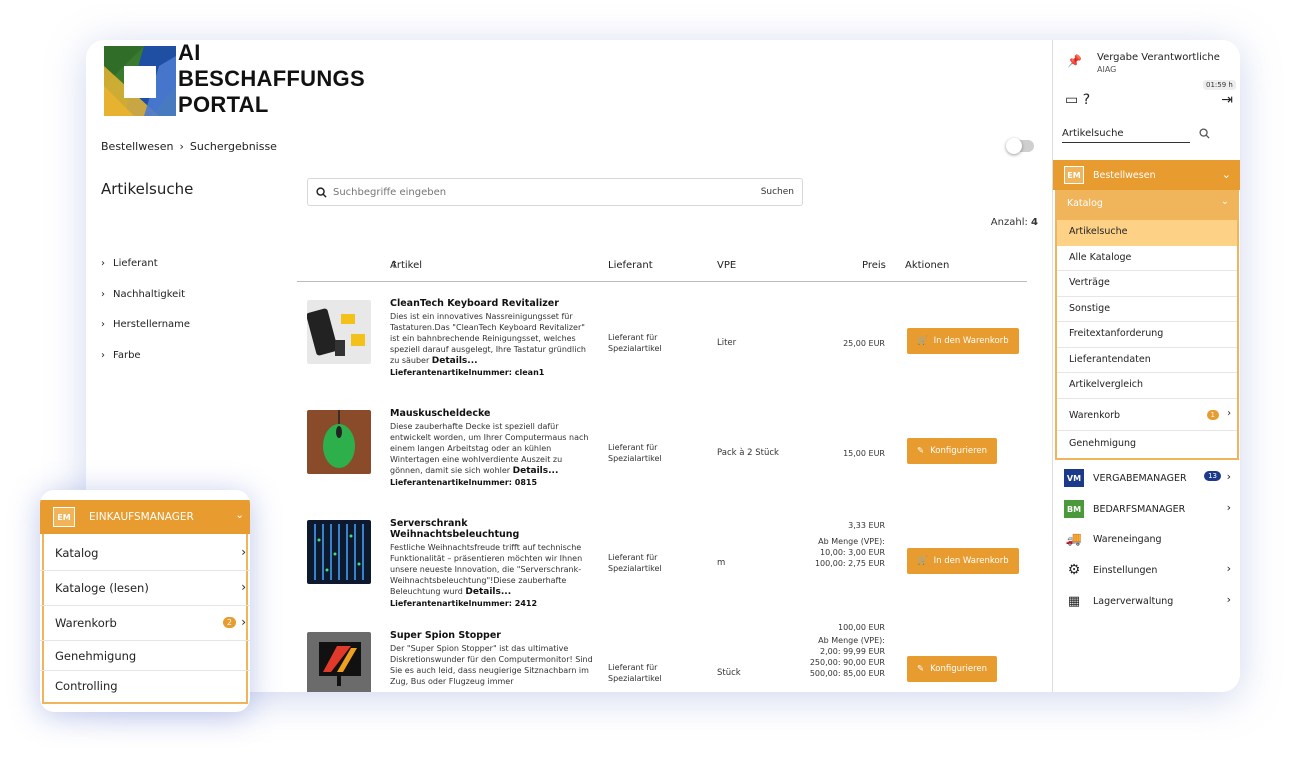  I want to click on filter-nachhaltigkeit: › Nachhaltigkeit, so click(145, 304).